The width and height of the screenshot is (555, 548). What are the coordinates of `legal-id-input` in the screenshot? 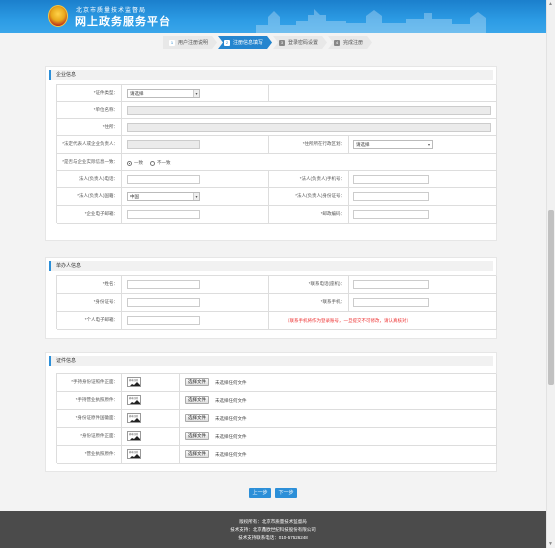 It's located at (391, 196).